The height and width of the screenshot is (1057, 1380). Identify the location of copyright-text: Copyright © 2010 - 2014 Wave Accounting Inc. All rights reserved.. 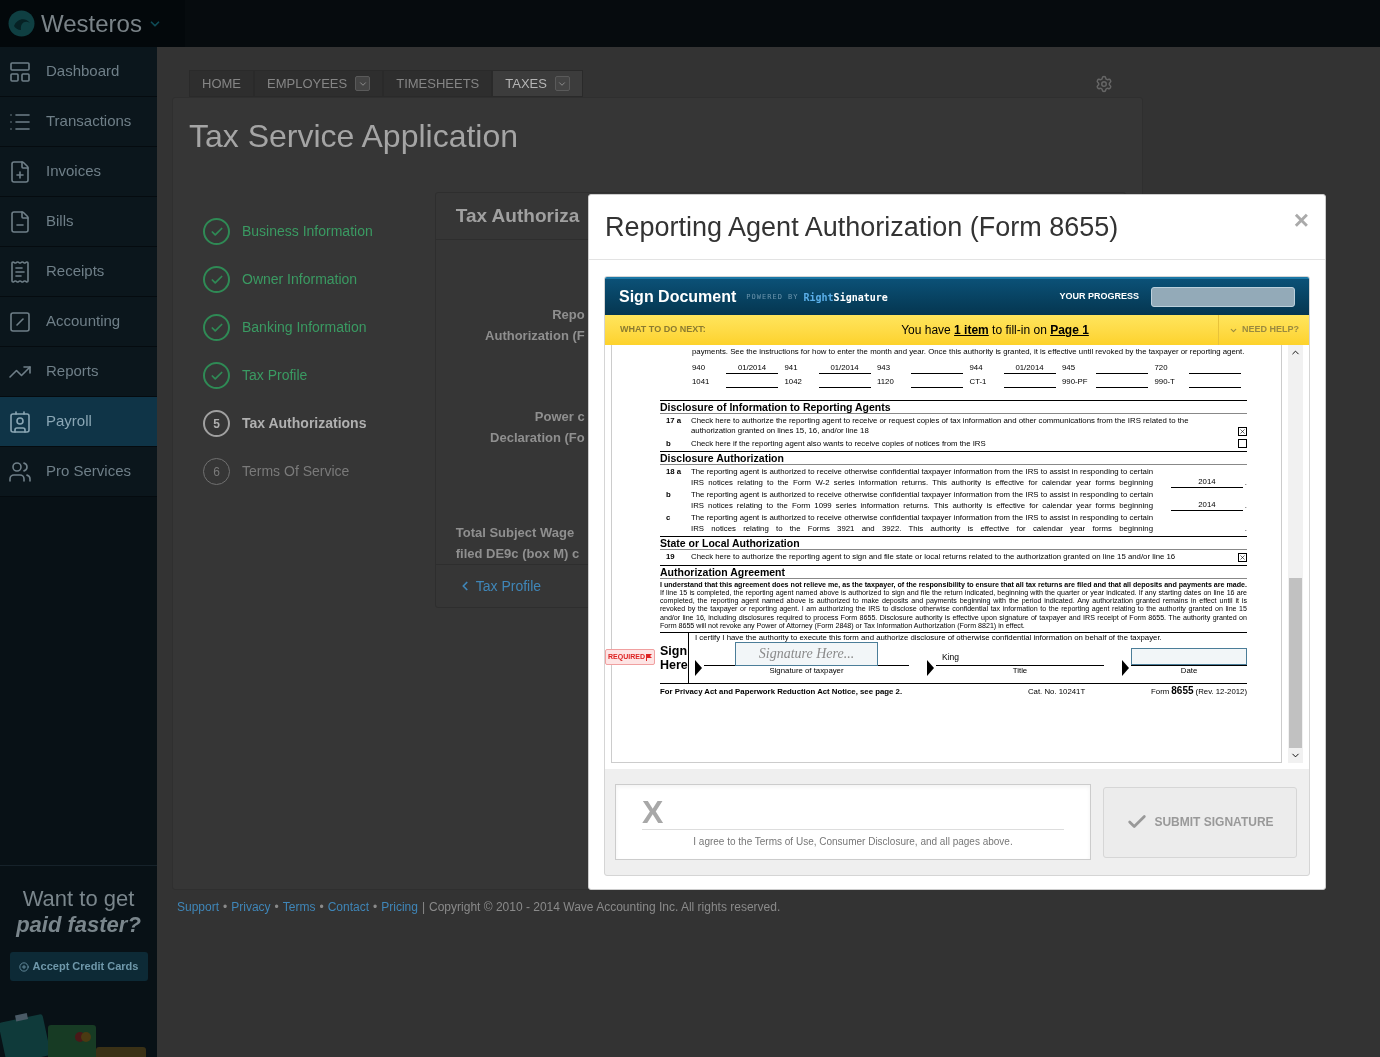
(605, 907).